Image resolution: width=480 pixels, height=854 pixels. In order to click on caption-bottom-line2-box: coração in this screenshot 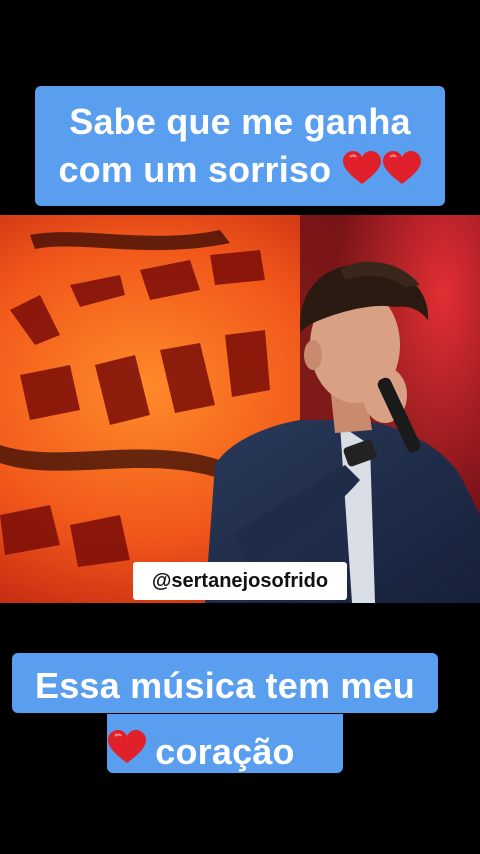, I will do `click(225, 743)`.